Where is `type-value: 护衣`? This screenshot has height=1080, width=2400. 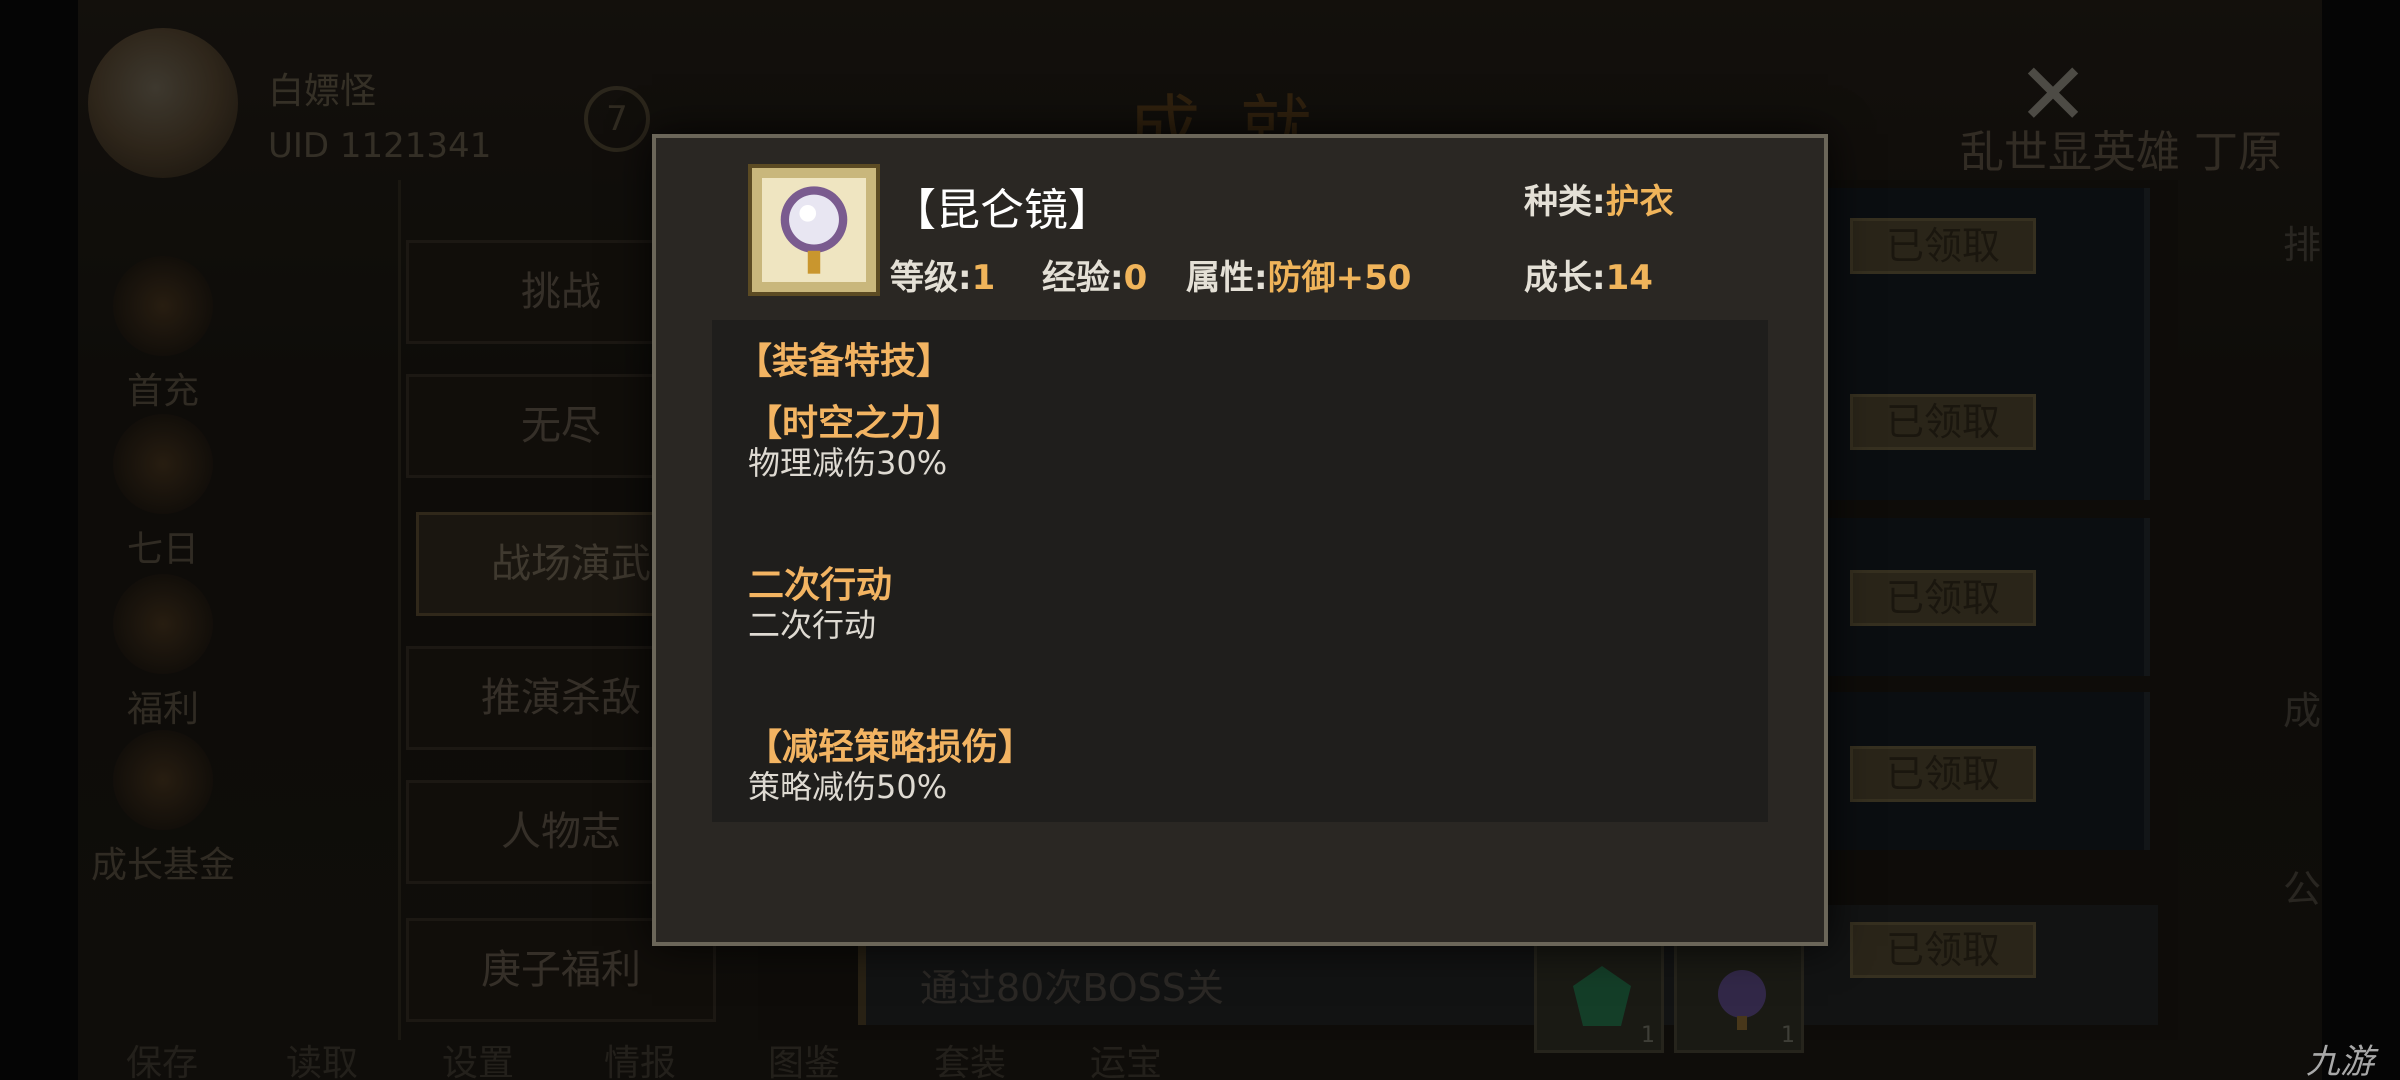
type-value: 护衣 is located at coordinates (1639, 202).